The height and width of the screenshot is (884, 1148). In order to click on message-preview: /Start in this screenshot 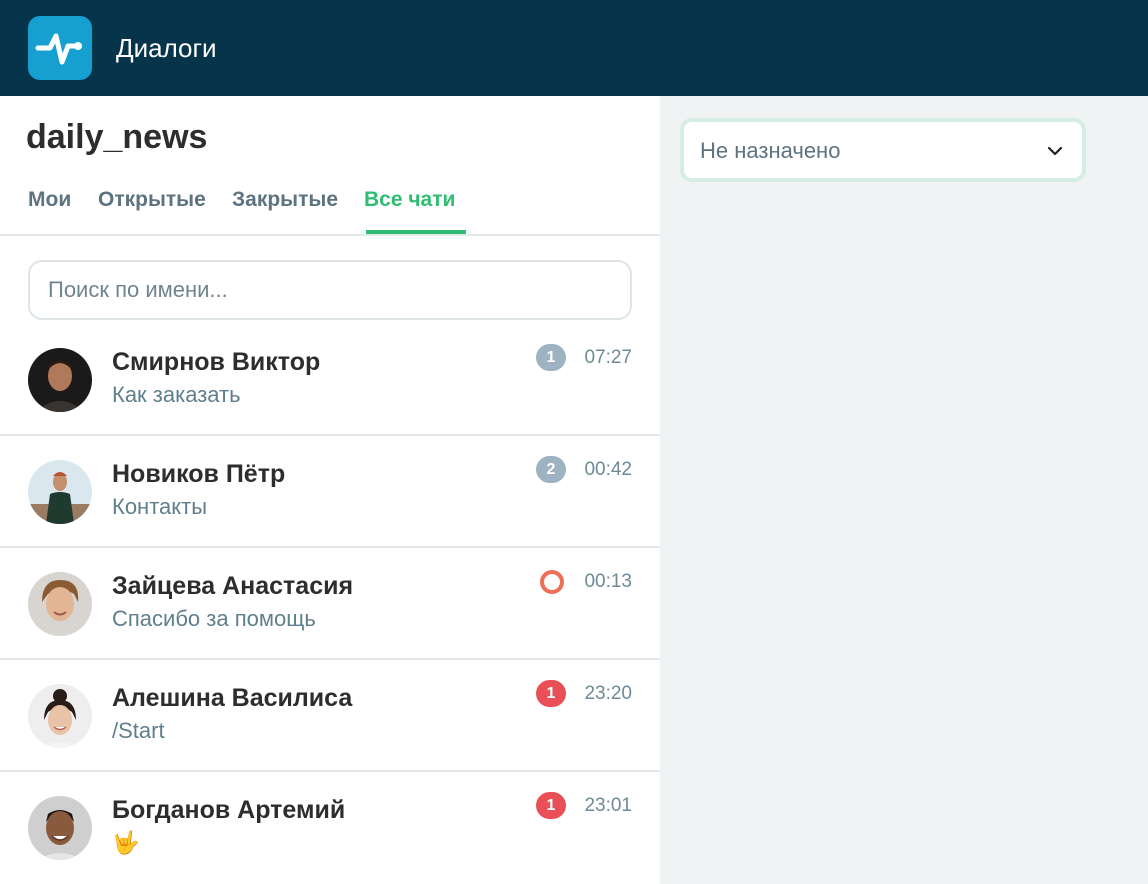, I will do `click(138, 730)`.